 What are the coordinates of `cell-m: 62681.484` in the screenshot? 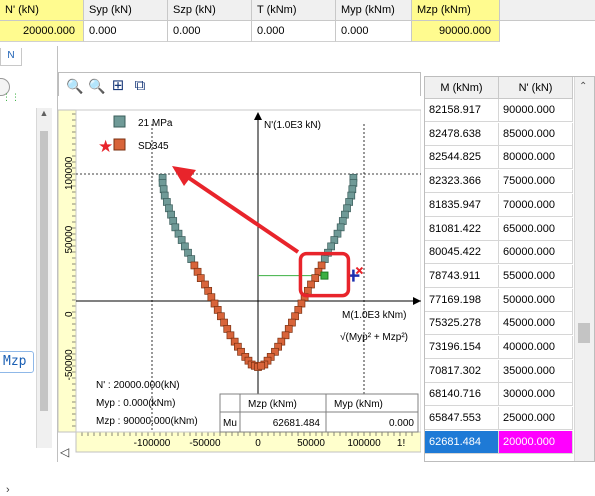 It's located at (462, 442).